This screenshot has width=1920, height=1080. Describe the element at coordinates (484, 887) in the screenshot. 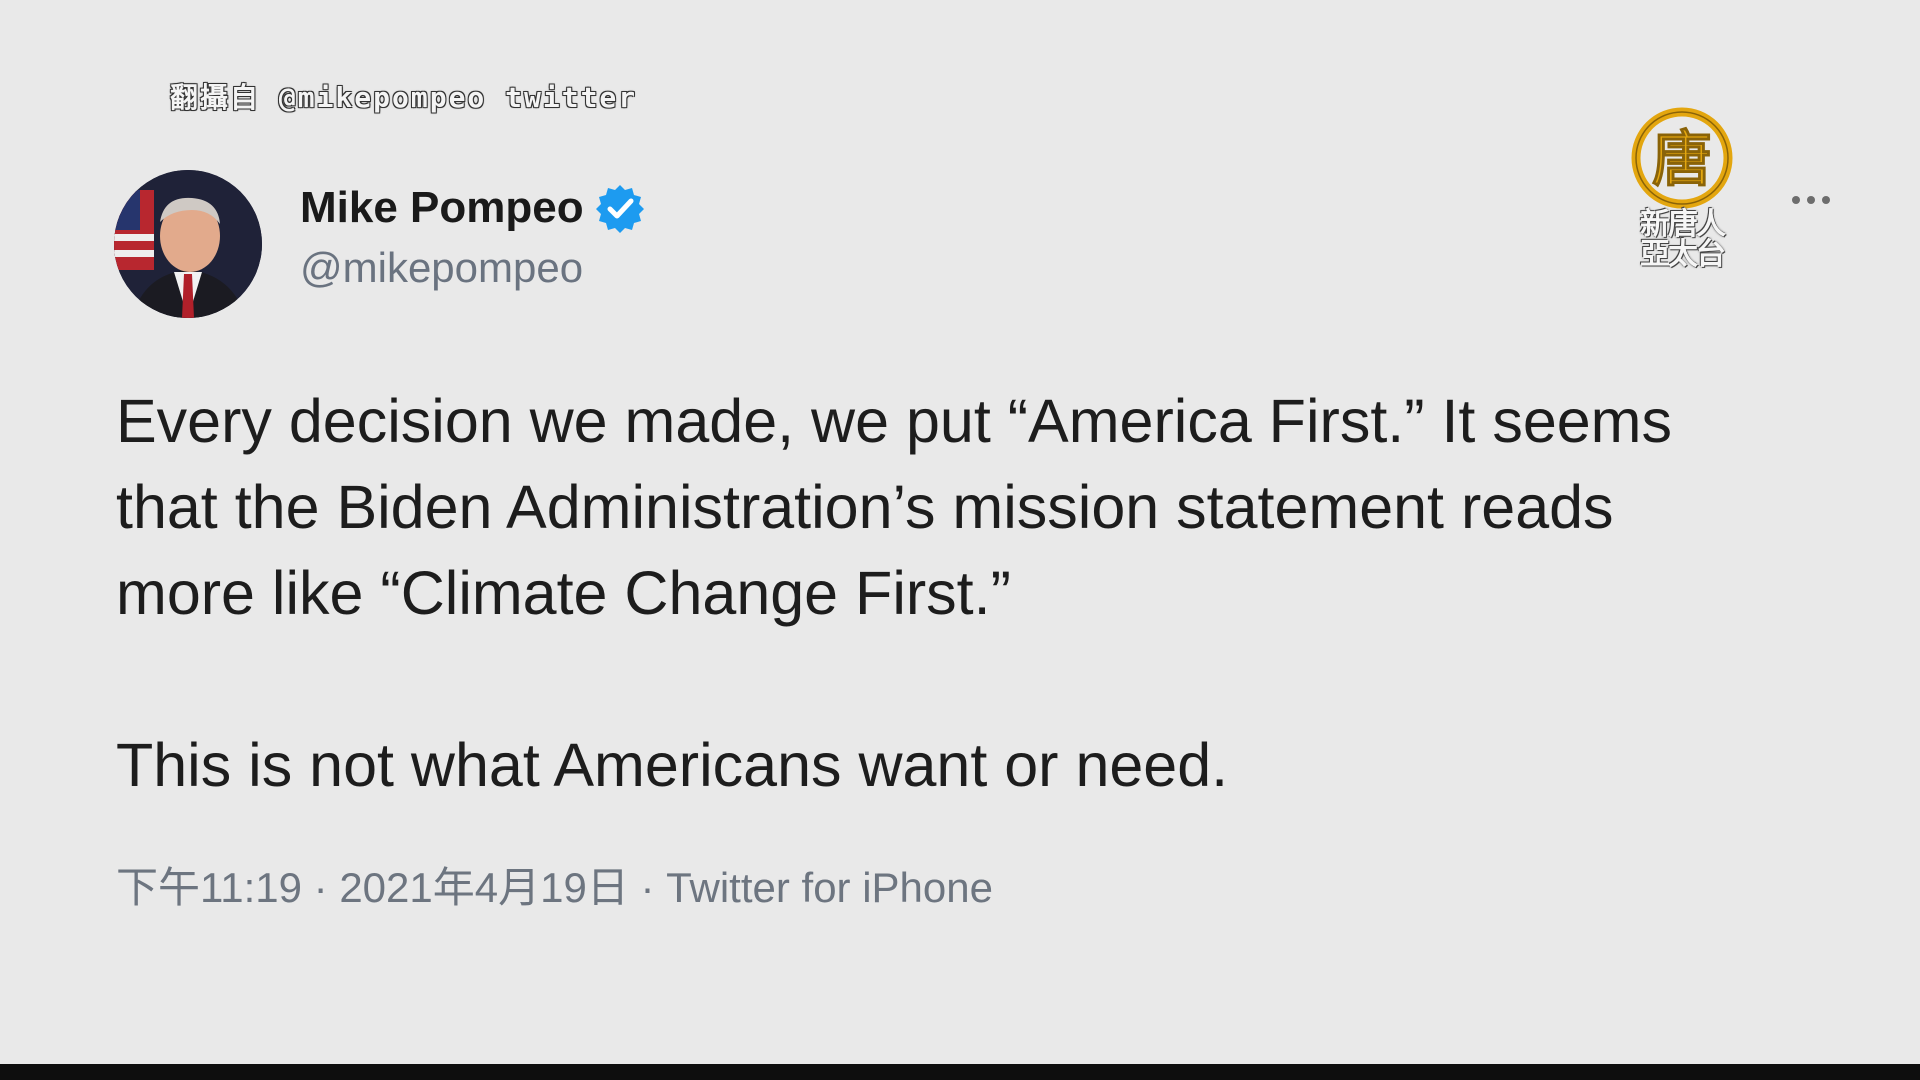

I see `tweet-date: 2021年4月19日` at that location.